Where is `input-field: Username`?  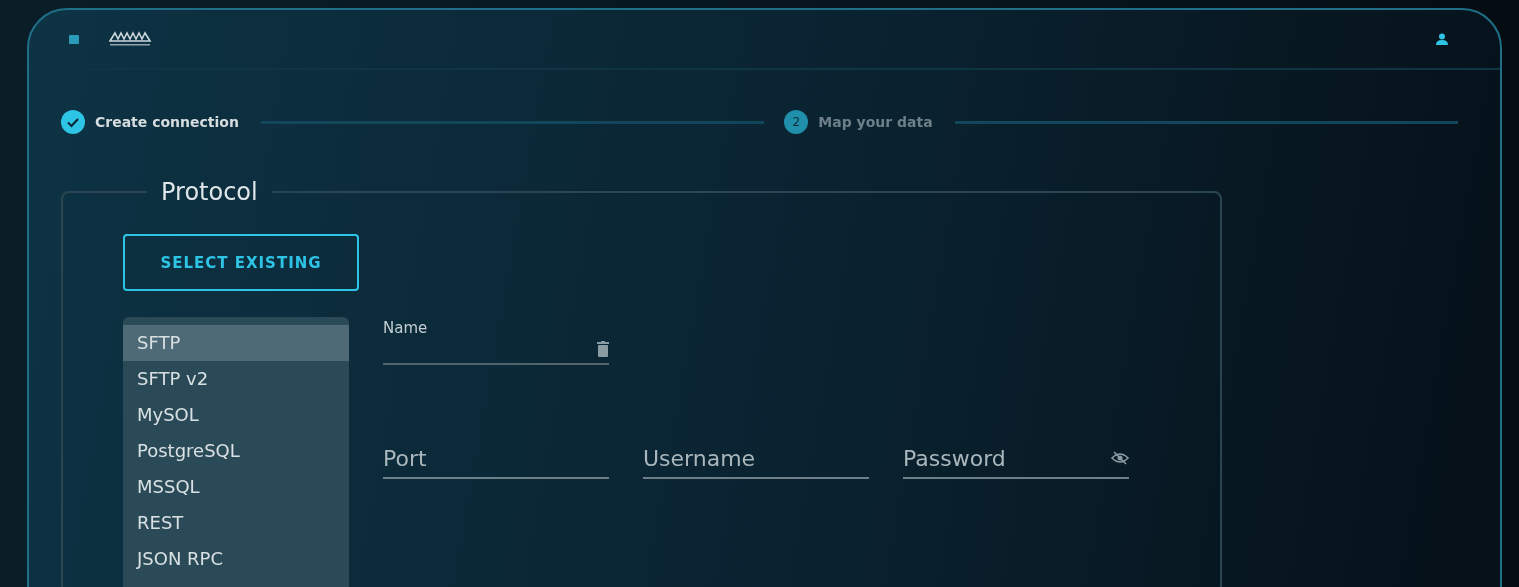 input-field: Username is located at coordinates (756, 459).